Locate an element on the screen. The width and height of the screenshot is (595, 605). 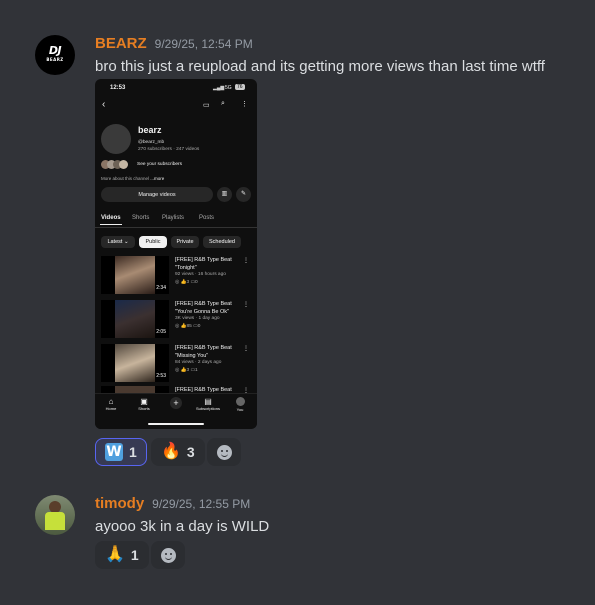
cast-icon: ▭ is located at coordinates (206, 105).